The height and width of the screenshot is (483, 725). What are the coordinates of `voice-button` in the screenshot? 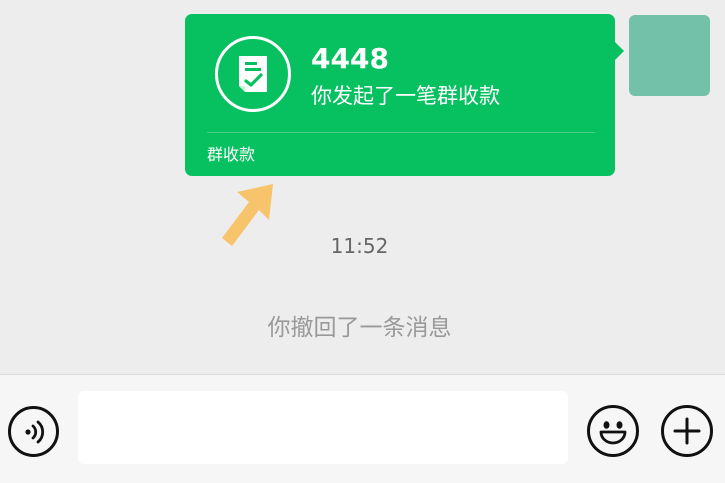 It's located at (33, 431).